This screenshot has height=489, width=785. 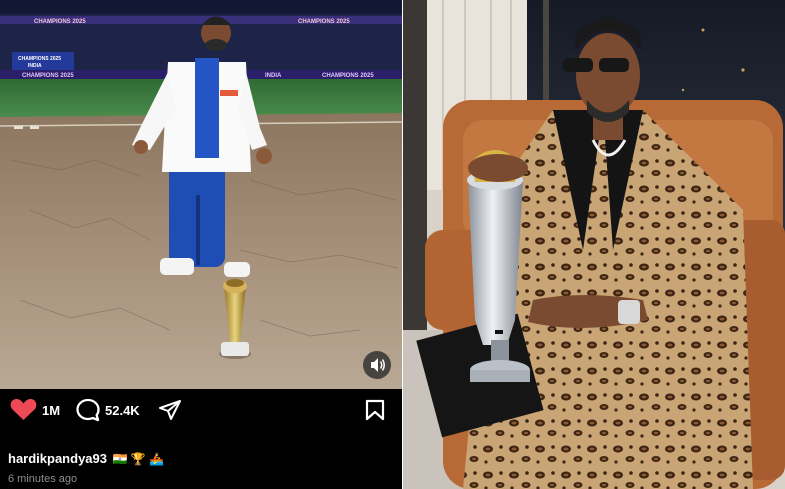 I want to click on caption-row: hardikpandya93 🇮🇳 🏆 🚣, so click(x=86, y=458).